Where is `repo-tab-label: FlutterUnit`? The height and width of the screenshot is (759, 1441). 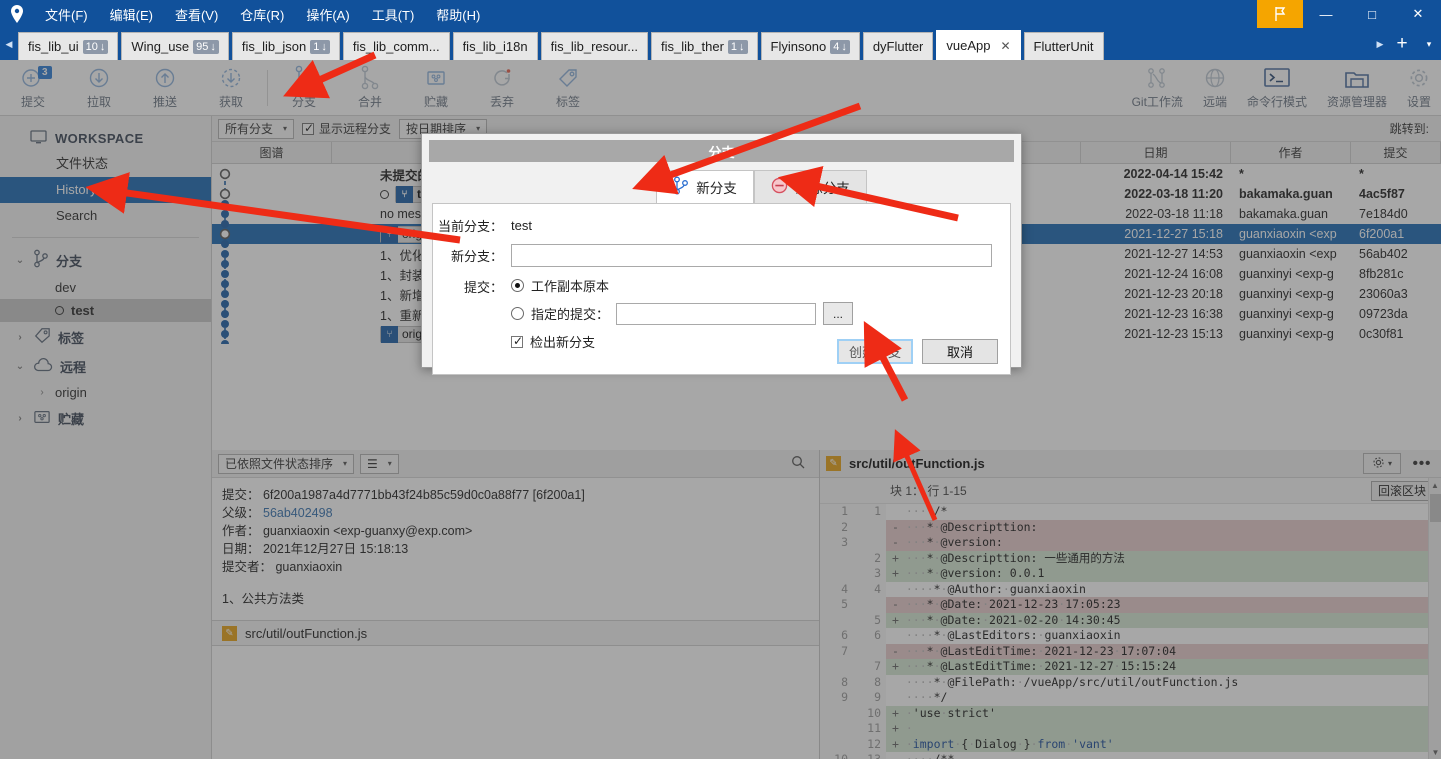
repo-tab-label: FlutterUnit is located at coordinates (1063, 46).